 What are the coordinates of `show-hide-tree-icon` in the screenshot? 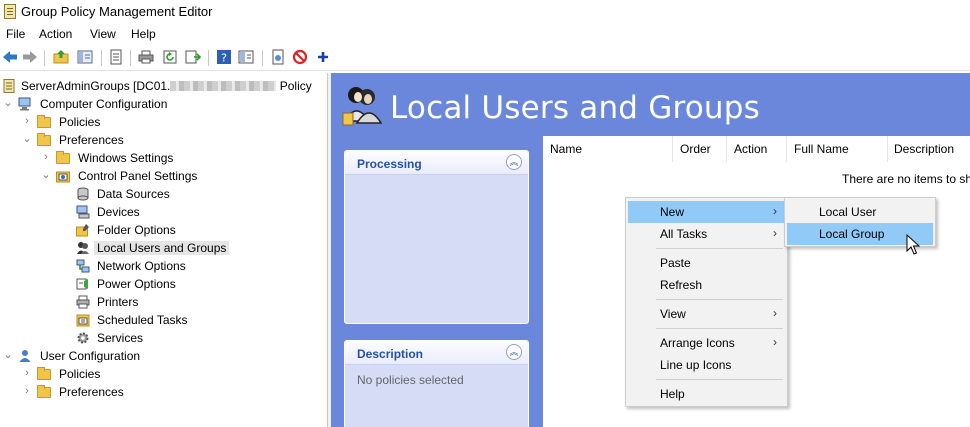 It's located at (85, 57).